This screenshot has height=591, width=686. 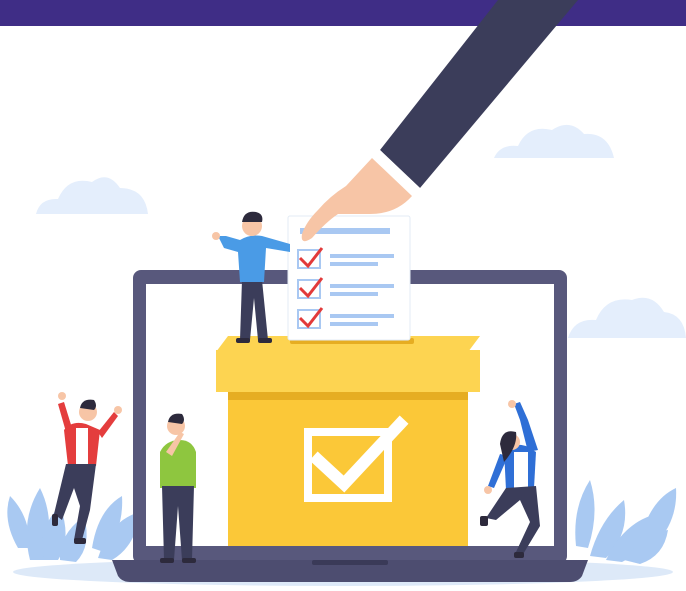 I want to click on ballot-box-front, so click(x=348, y=469).